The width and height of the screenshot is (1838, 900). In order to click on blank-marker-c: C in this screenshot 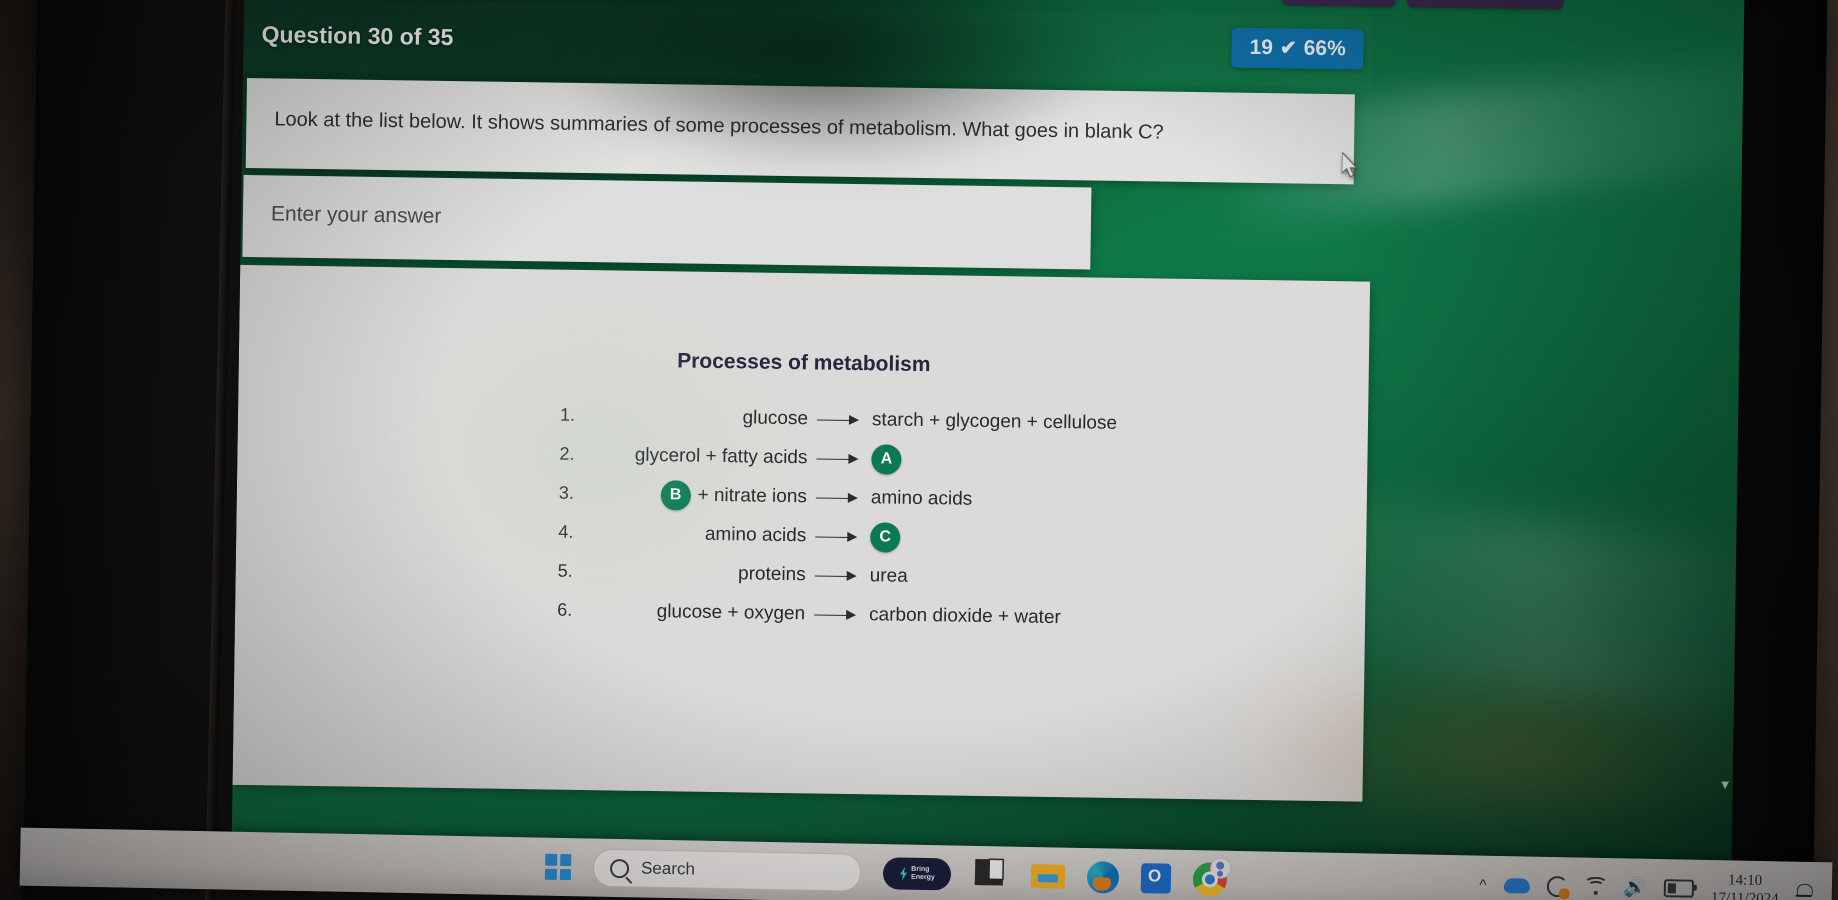, I will do `click(885, 537)`.